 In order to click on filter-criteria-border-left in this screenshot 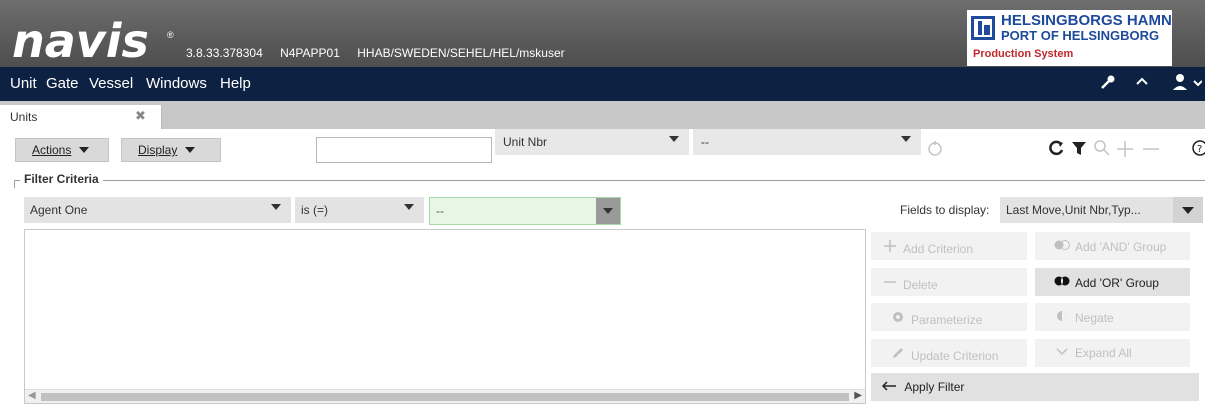, I will do `click(14, 184)`.